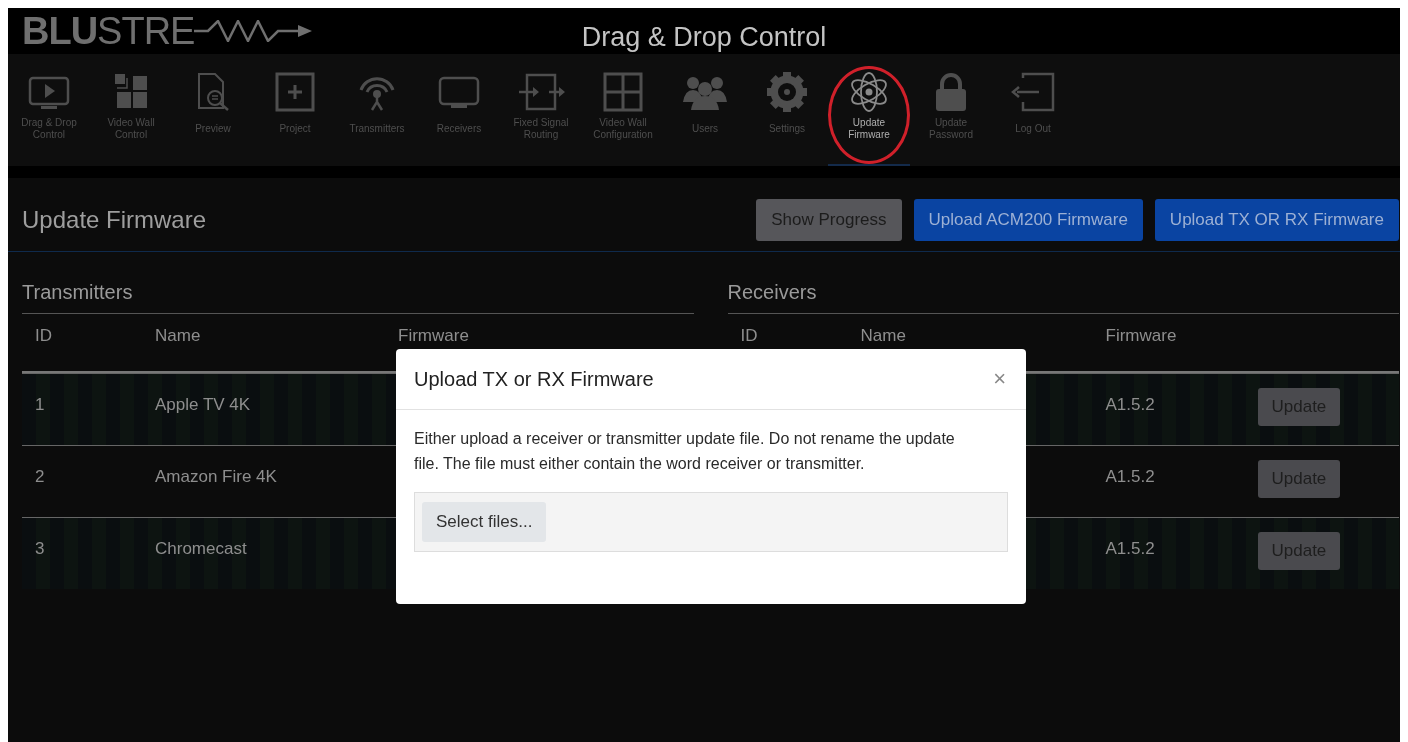  I want to click on nav-tab: Drag & Drop Control, so click(49, 116).